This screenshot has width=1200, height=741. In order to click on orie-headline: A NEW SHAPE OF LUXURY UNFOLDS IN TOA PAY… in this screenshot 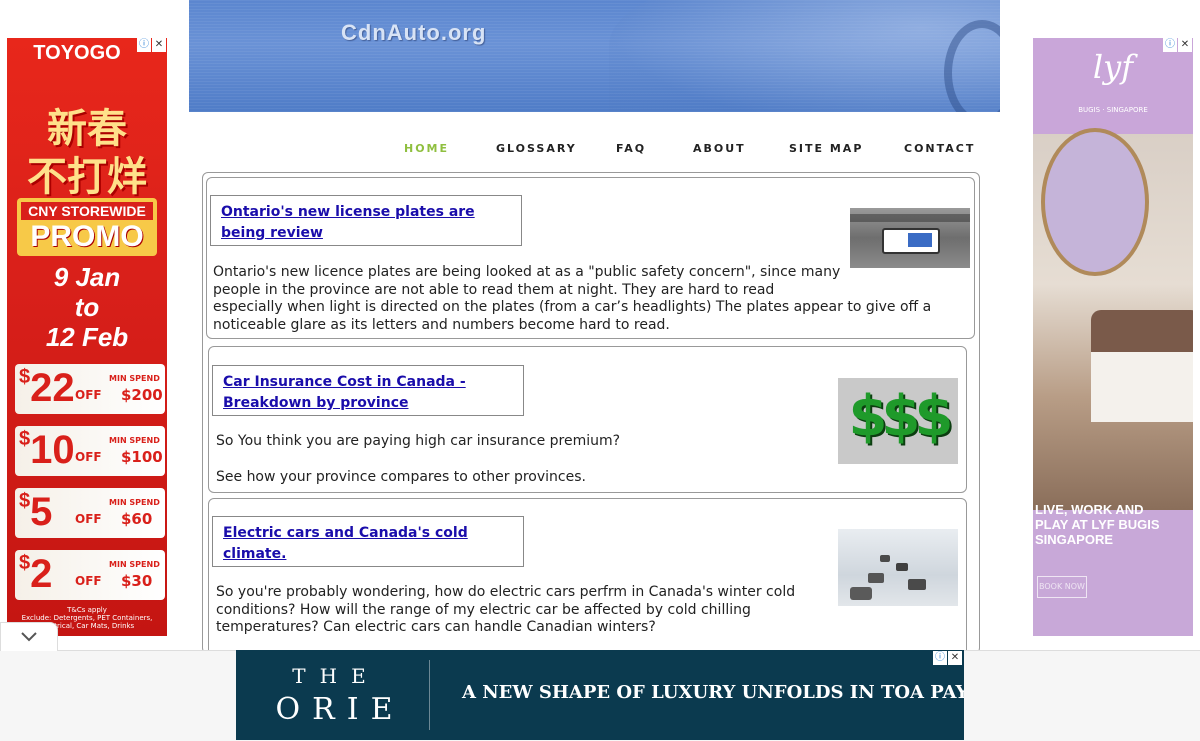, I will do `click(713, 692)`.